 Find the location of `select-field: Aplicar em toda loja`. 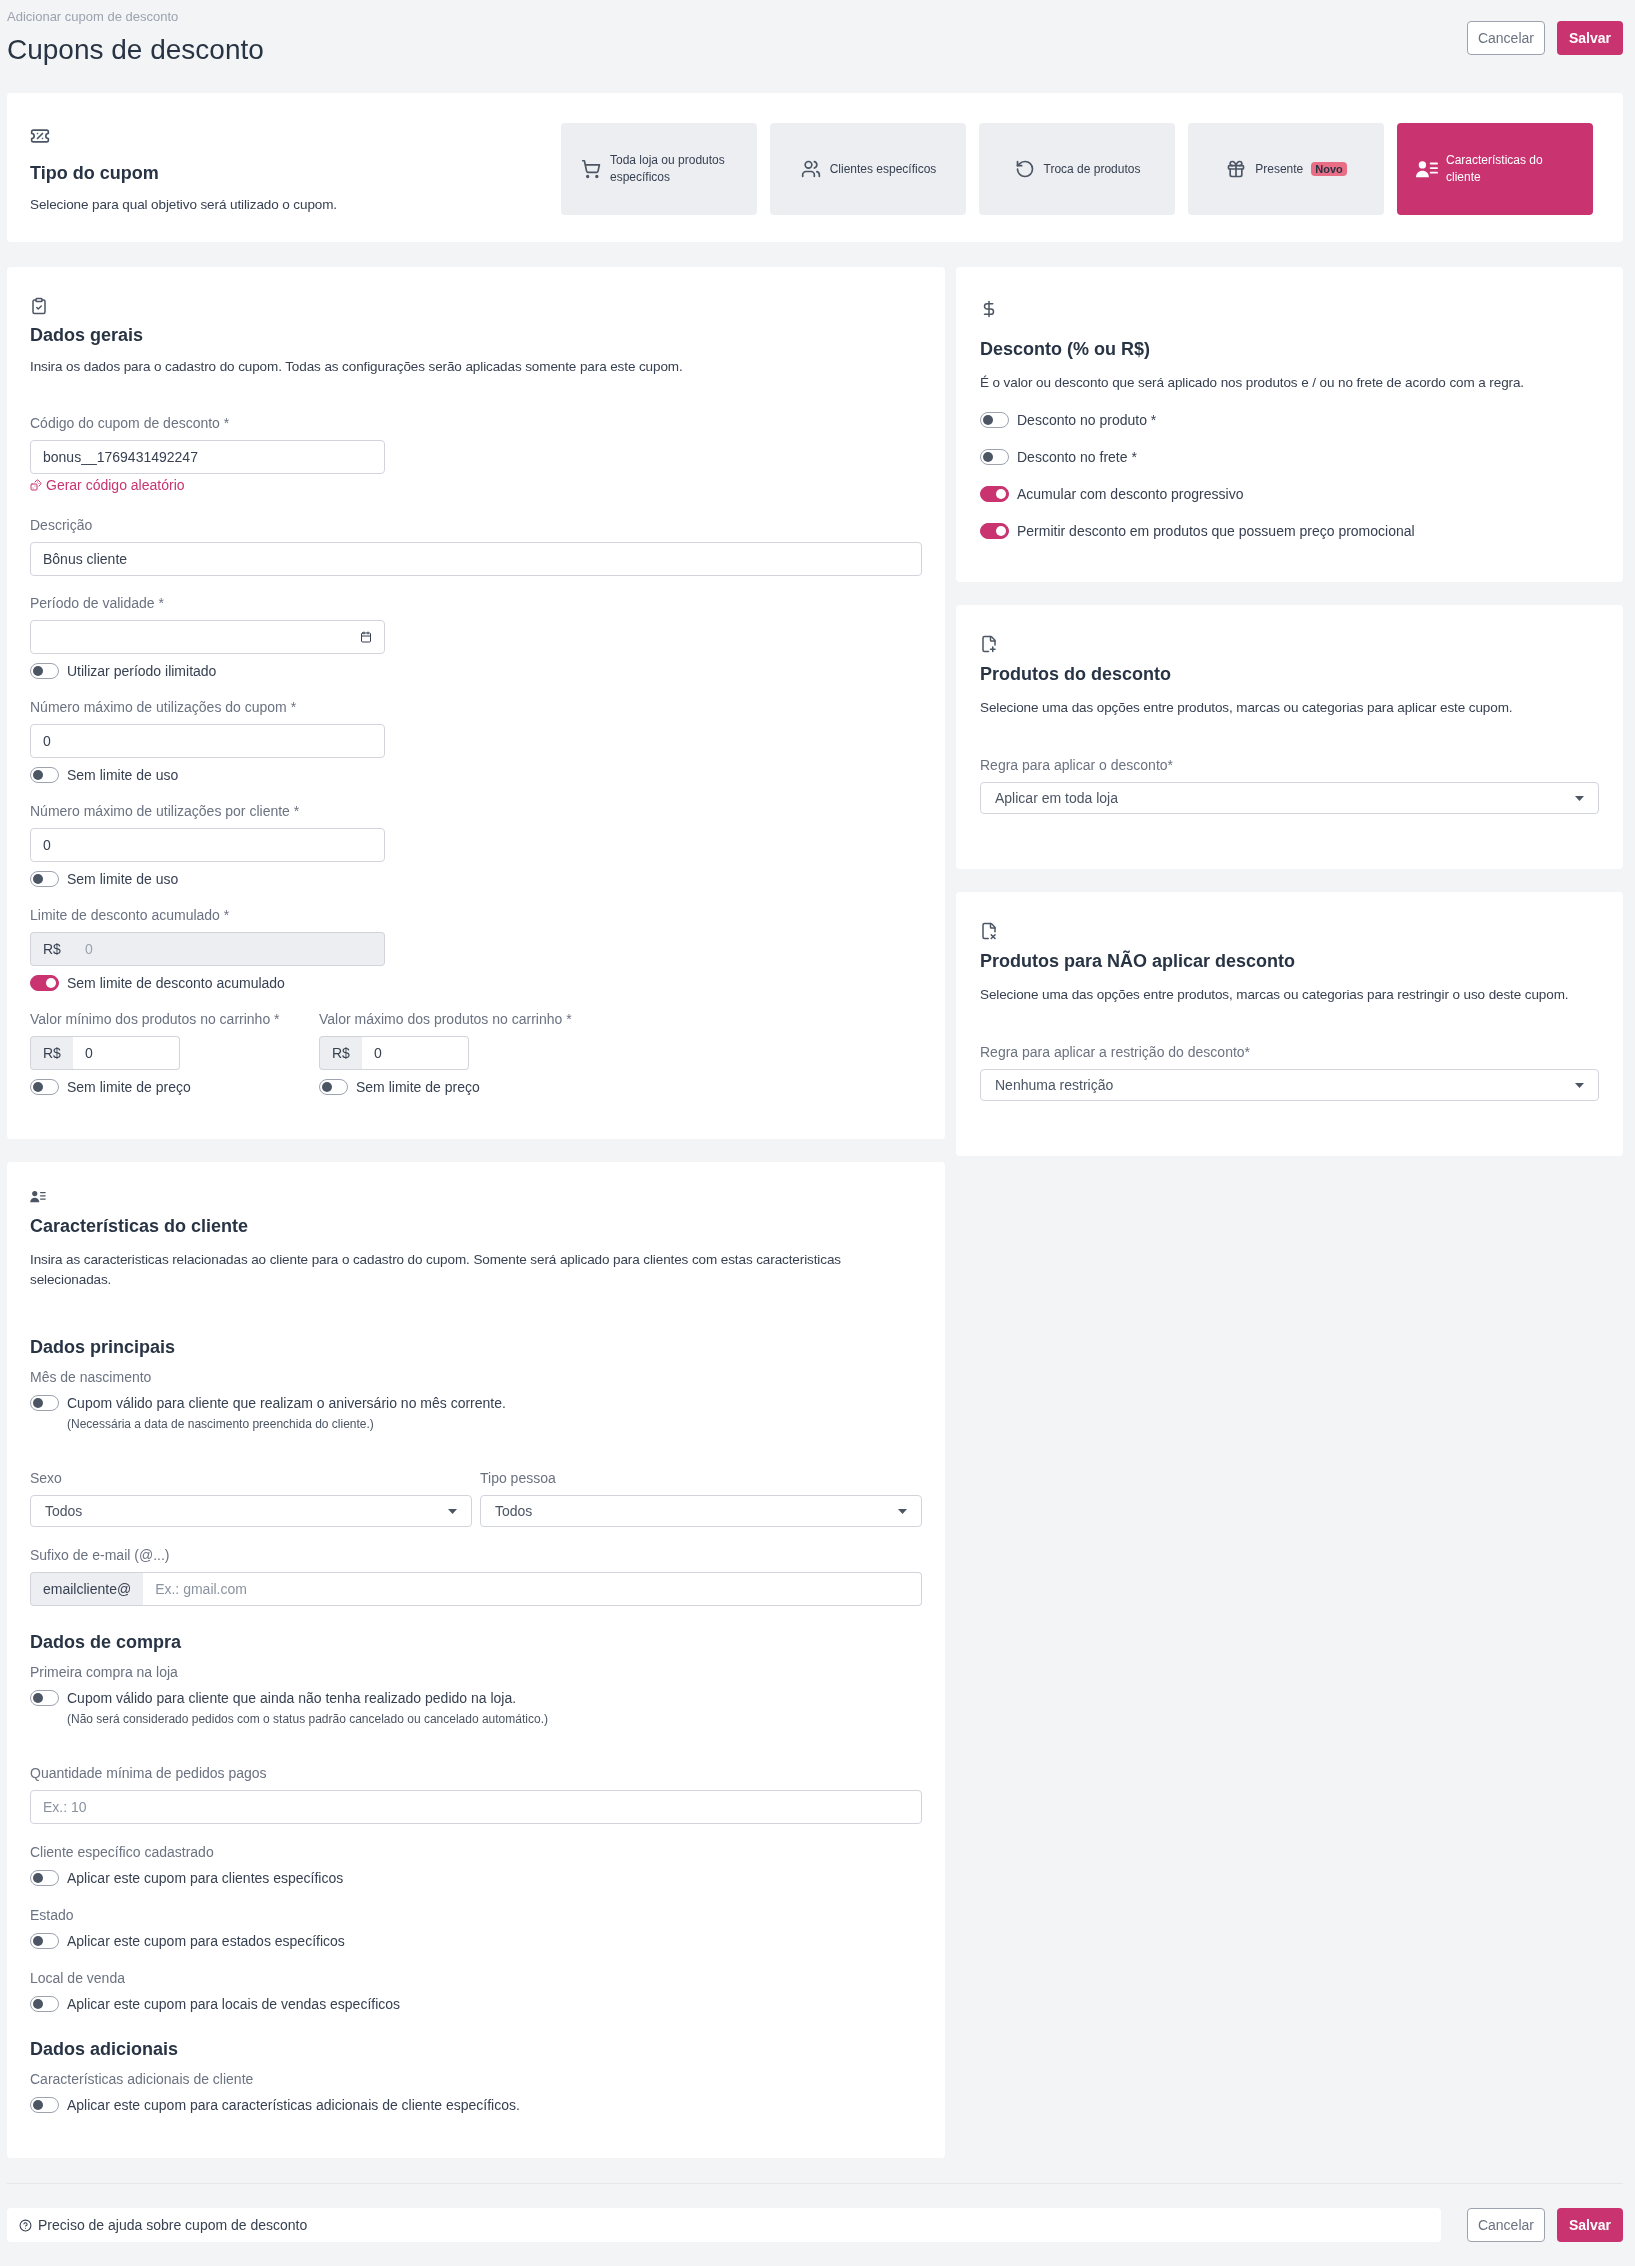

select-field: Aplicar em toda loja is located at coordinates (1289, 798).